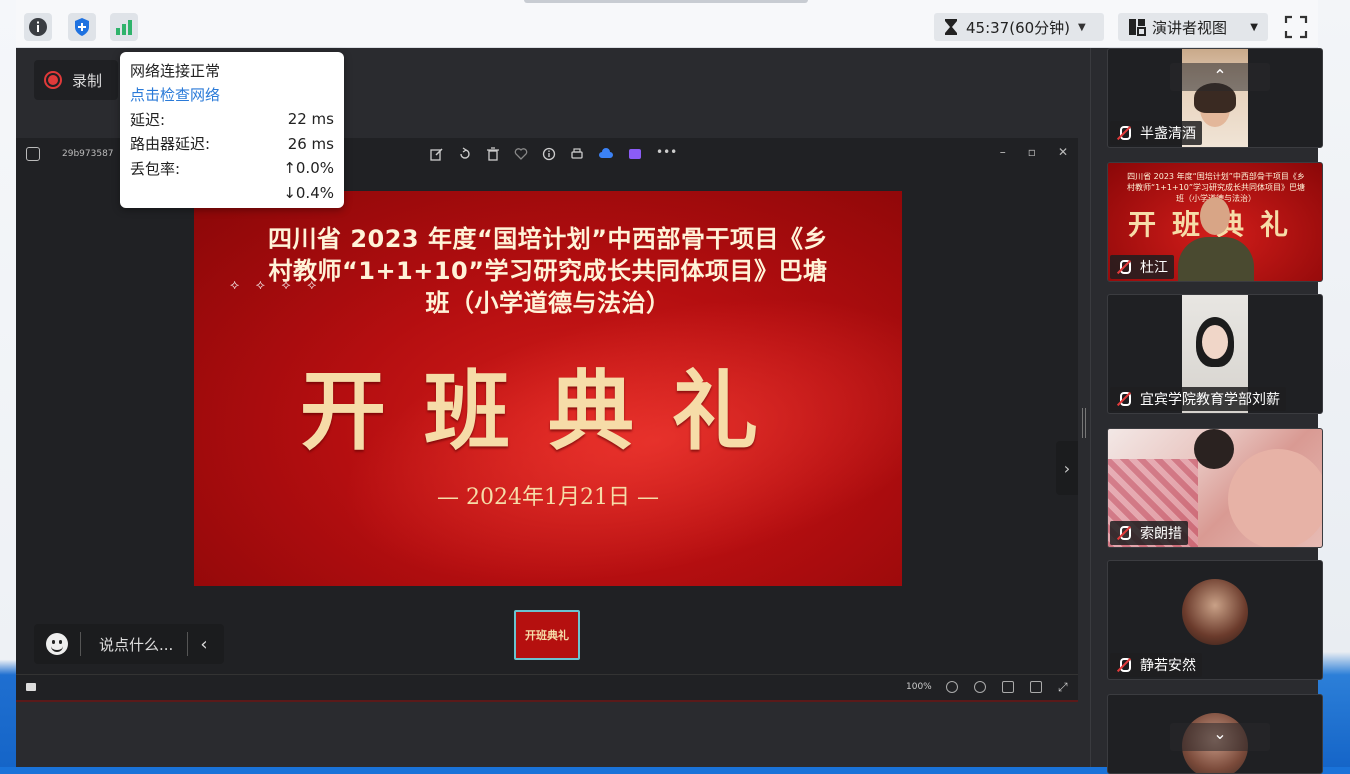 This screenshot has width=1350, height=774. I want to click on window-drag-handle, so click(666, 1).